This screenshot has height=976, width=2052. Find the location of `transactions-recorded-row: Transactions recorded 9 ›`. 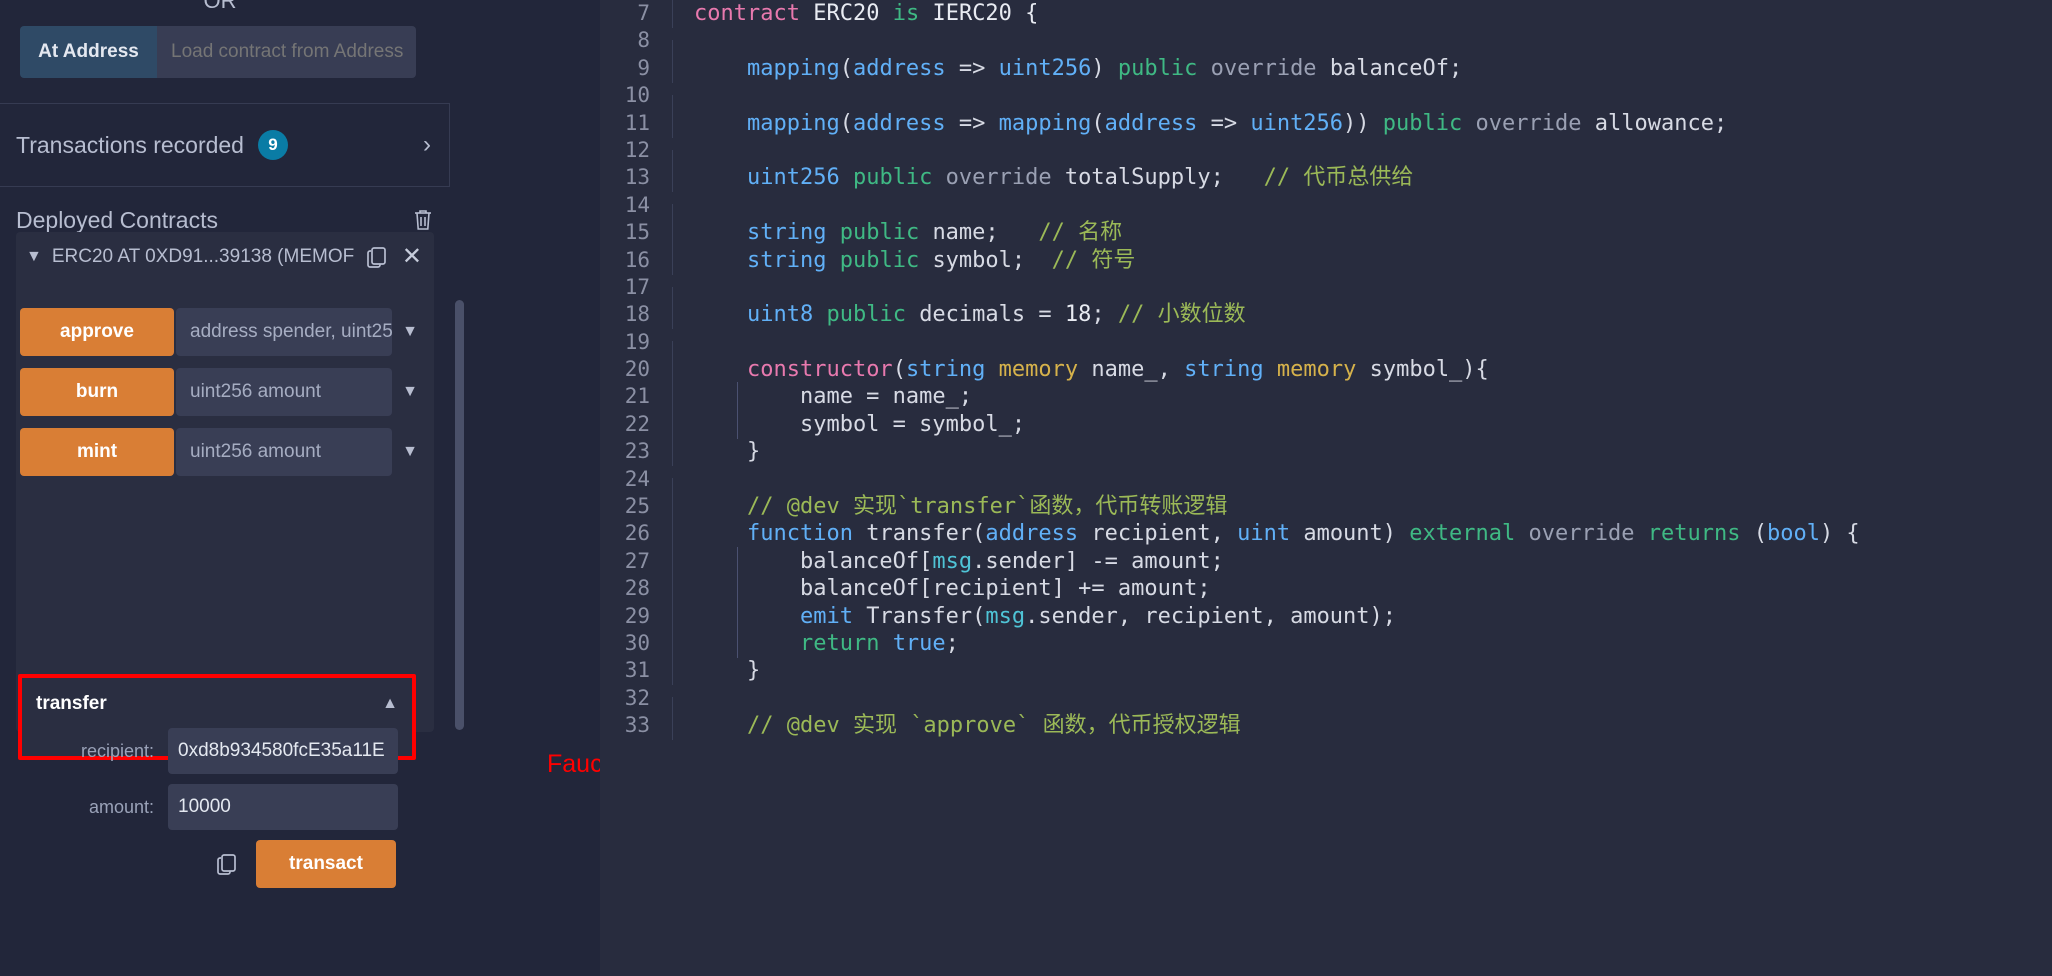

transactions-recorded-row: Transactions recorded 9 › is located at coordinates (225, 145).